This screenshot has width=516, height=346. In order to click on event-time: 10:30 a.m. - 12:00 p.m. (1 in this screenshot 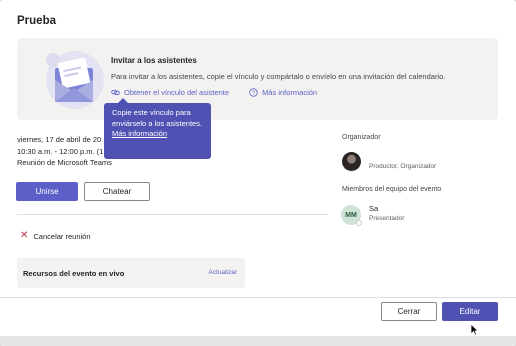, I will do `click(60, 151)`.